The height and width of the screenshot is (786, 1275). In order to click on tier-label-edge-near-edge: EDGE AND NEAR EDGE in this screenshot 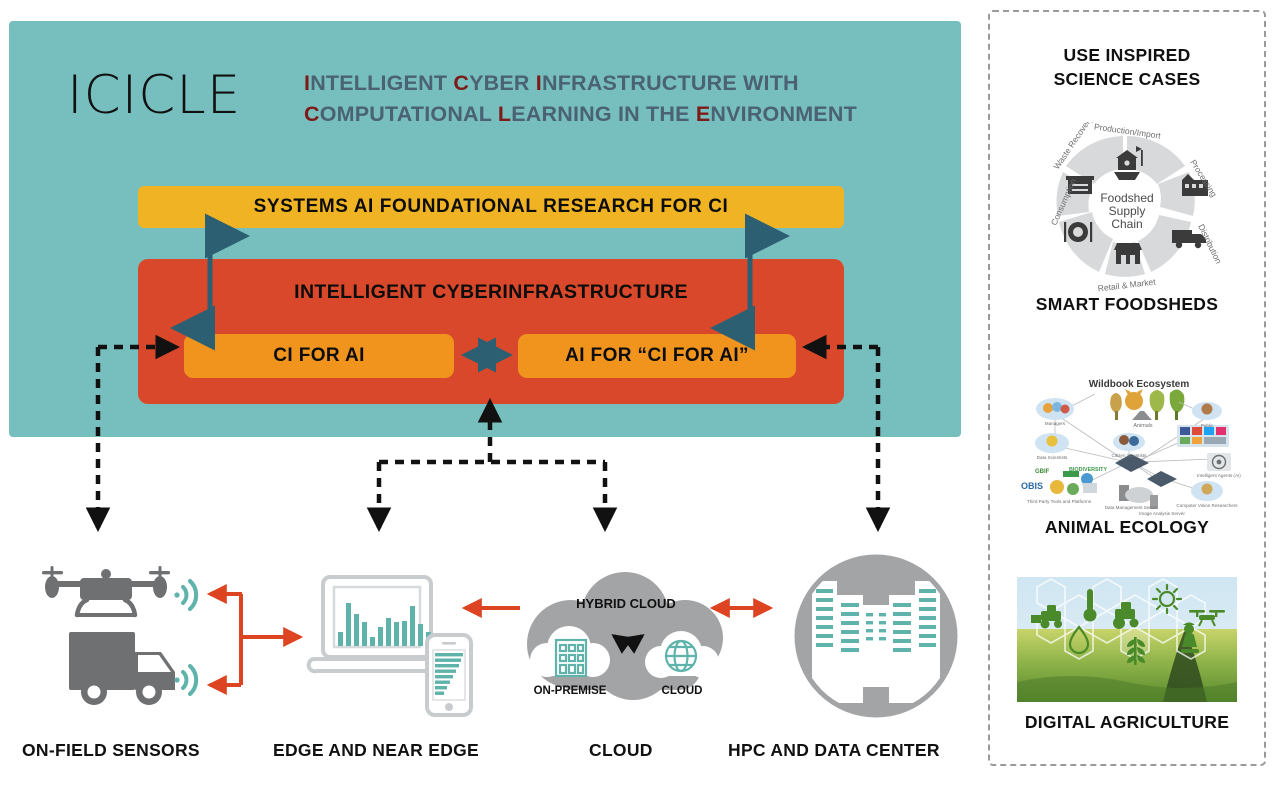, I will do `click(376, 750)`.